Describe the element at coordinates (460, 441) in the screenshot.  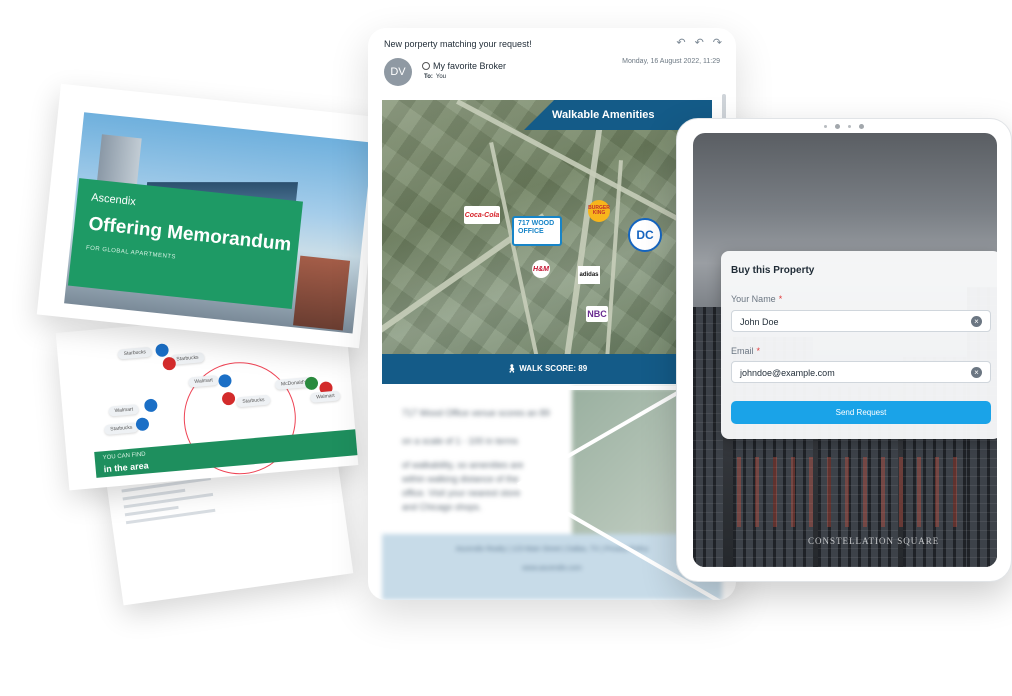
I see `body-line: on a scale of 1 - 100 in terms` at that location.